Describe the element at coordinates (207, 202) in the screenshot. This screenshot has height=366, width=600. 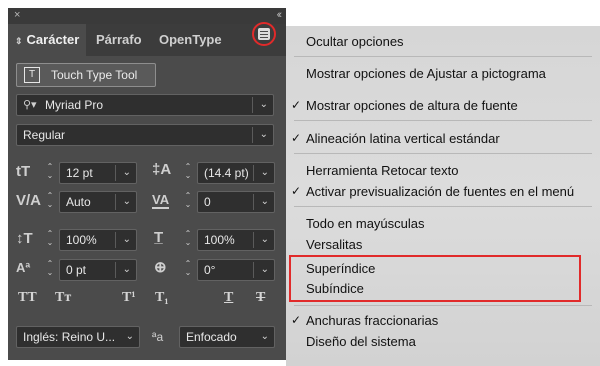
I see `tracking-value: 0` at that location.